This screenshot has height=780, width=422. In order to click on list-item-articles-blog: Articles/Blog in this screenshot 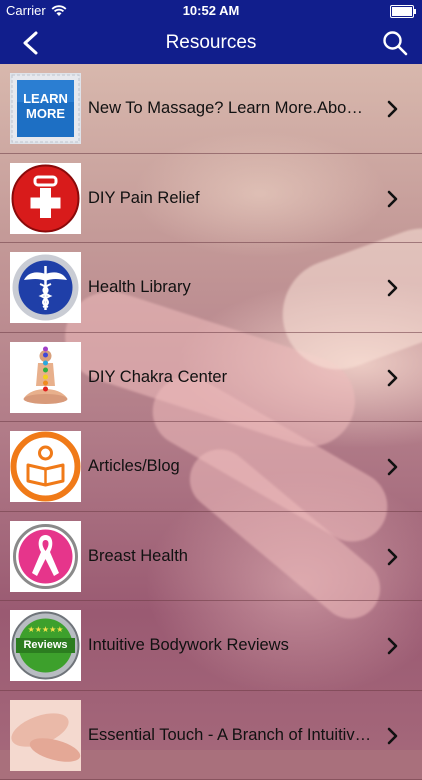, I will do `click(211, 467)`.